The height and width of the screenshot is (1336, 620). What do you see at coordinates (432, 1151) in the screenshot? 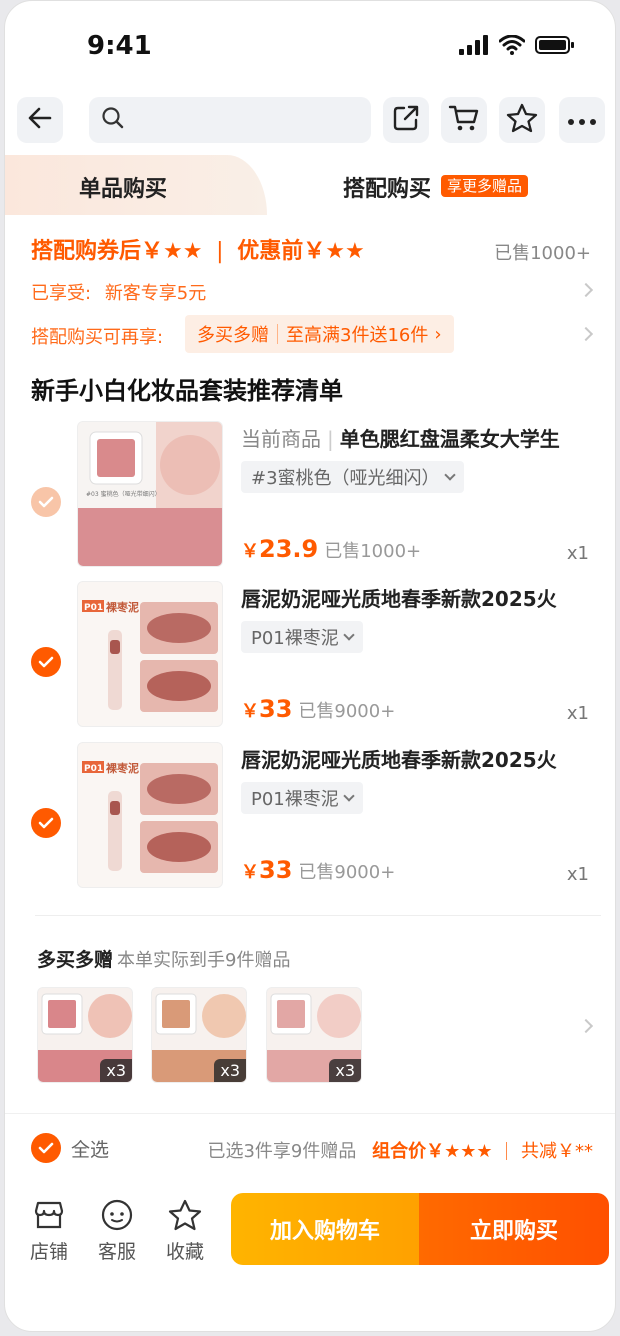
I see `combo-price: 组合价￥★★★` at bounding box center [432, 1151].